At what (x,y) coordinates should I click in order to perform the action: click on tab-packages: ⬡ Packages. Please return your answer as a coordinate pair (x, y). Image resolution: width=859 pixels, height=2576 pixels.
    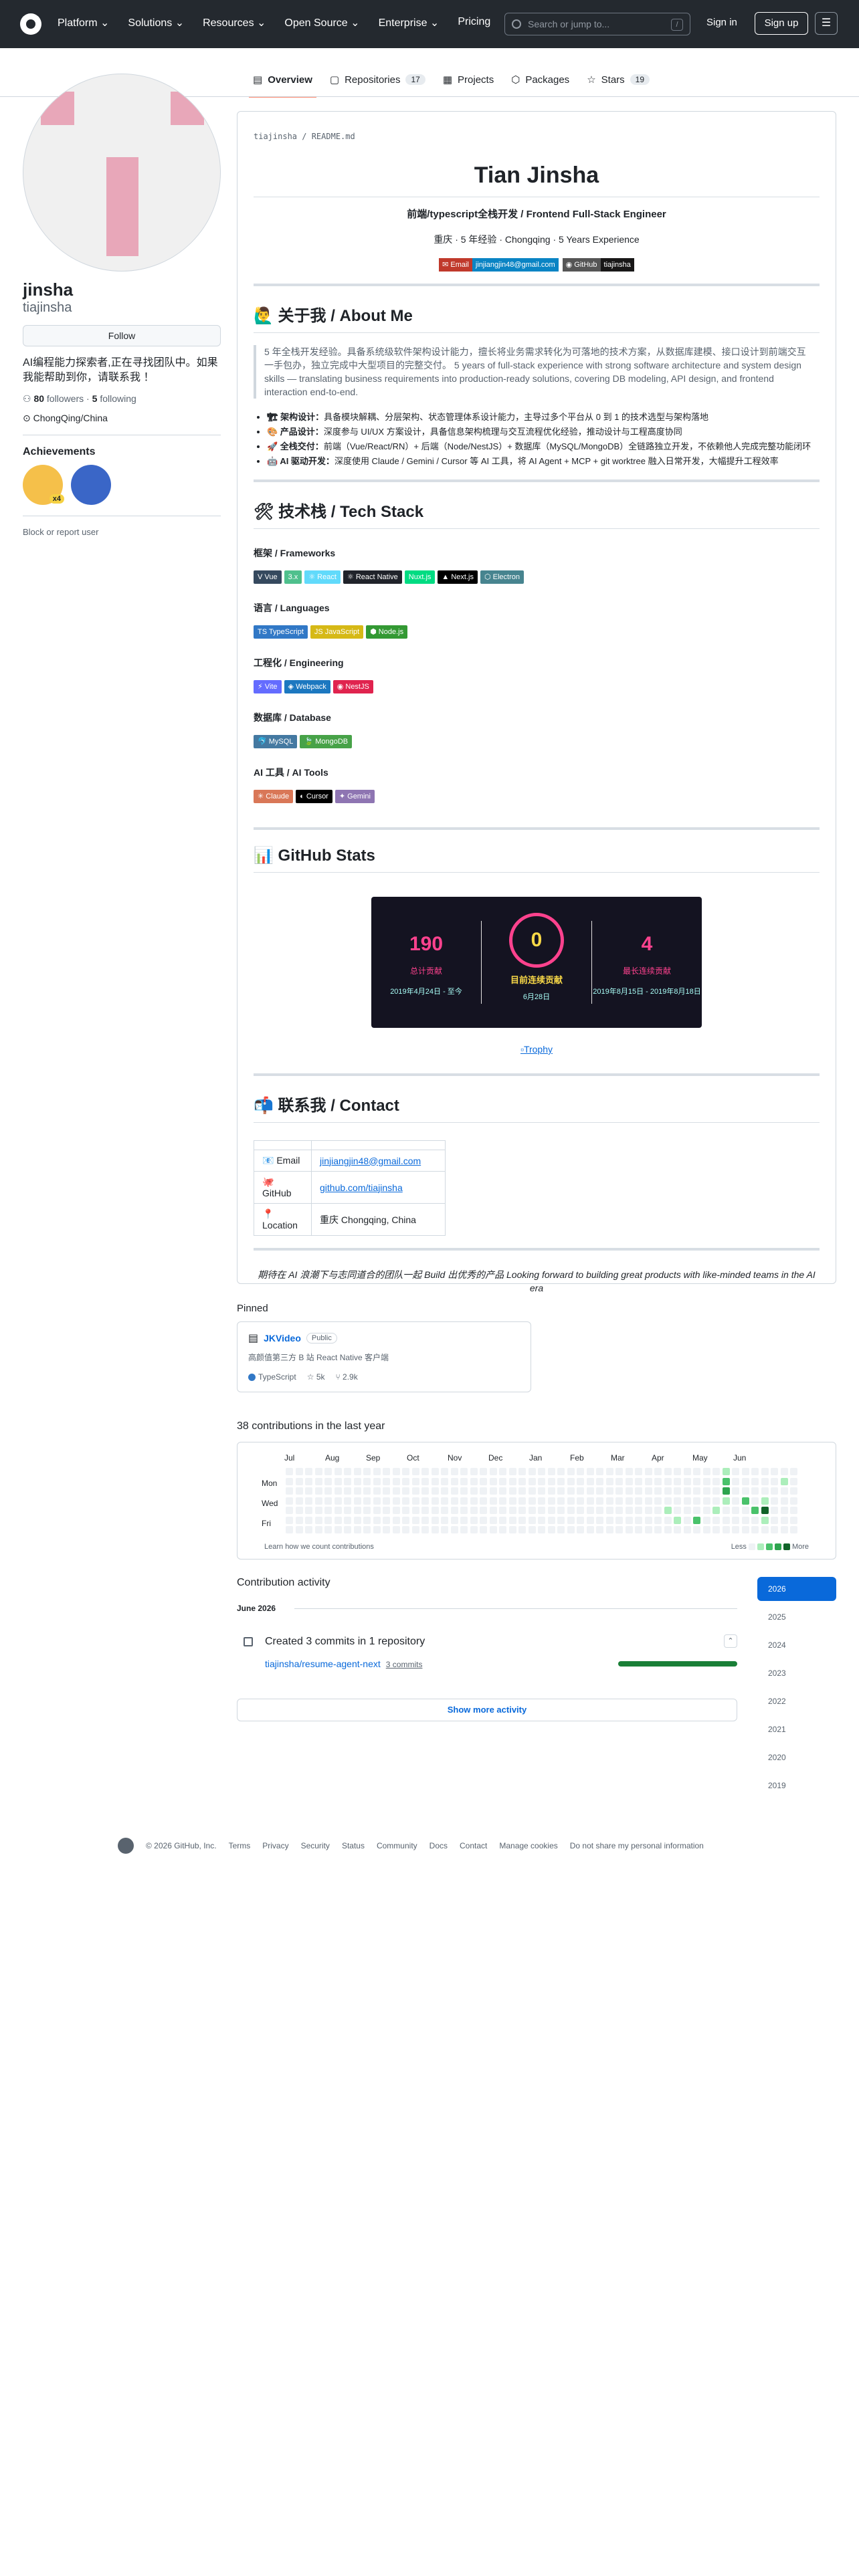
    Looking at the image, I should click on (540, 80).